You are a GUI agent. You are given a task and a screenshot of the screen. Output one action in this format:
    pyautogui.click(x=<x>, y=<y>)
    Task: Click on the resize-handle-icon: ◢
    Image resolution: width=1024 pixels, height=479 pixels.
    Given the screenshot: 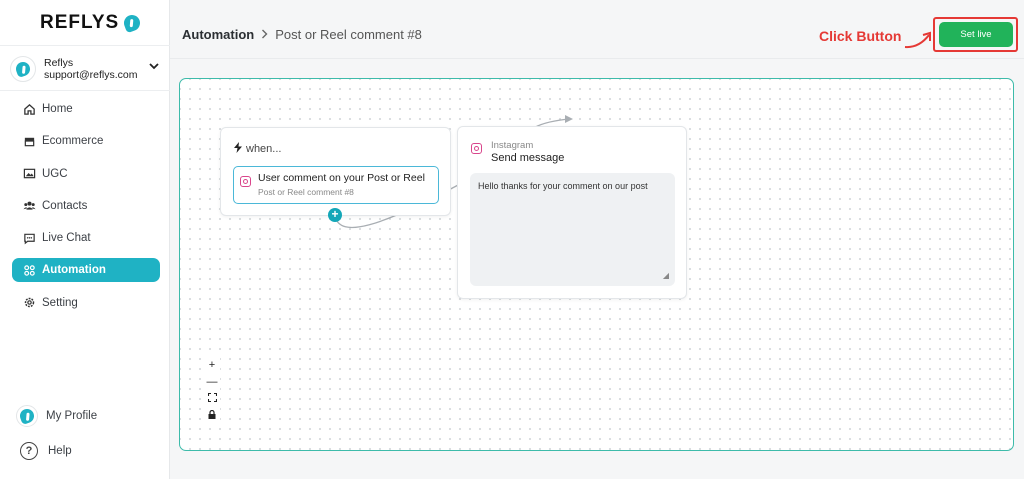 What is the action you would take?
    pyautogui.click(x=666, y=275)
    